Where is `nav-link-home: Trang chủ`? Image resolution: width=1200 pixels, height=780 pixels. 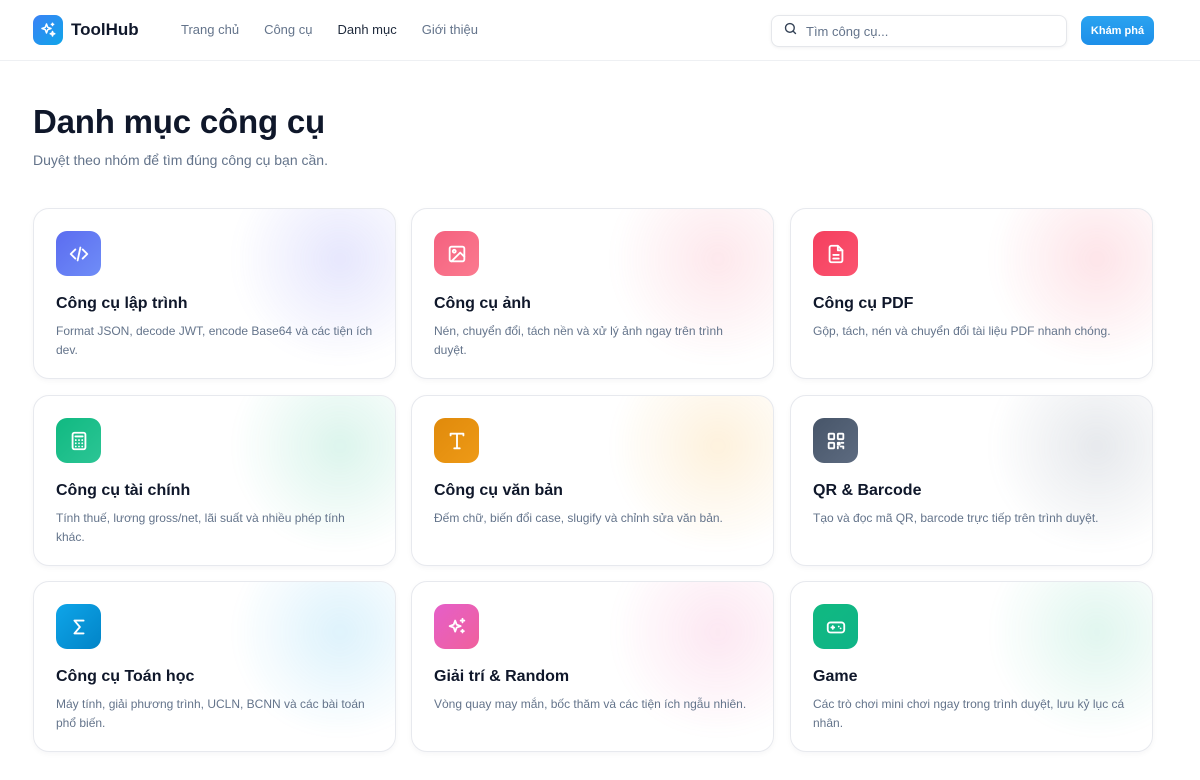
nav-link-home: Trang chủ is located at coordinates (210, 29).